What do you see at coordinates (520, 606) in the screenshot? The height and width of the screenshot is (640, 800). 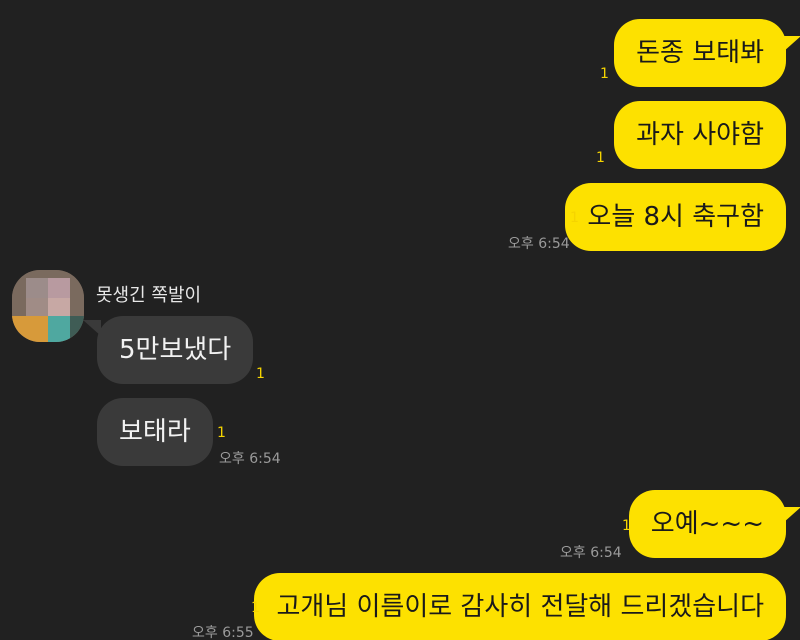 I see `my-message-bubble: 고개님 이름이로 감사히 전달해 드리겠습니다` at bounding box center [520, 606].